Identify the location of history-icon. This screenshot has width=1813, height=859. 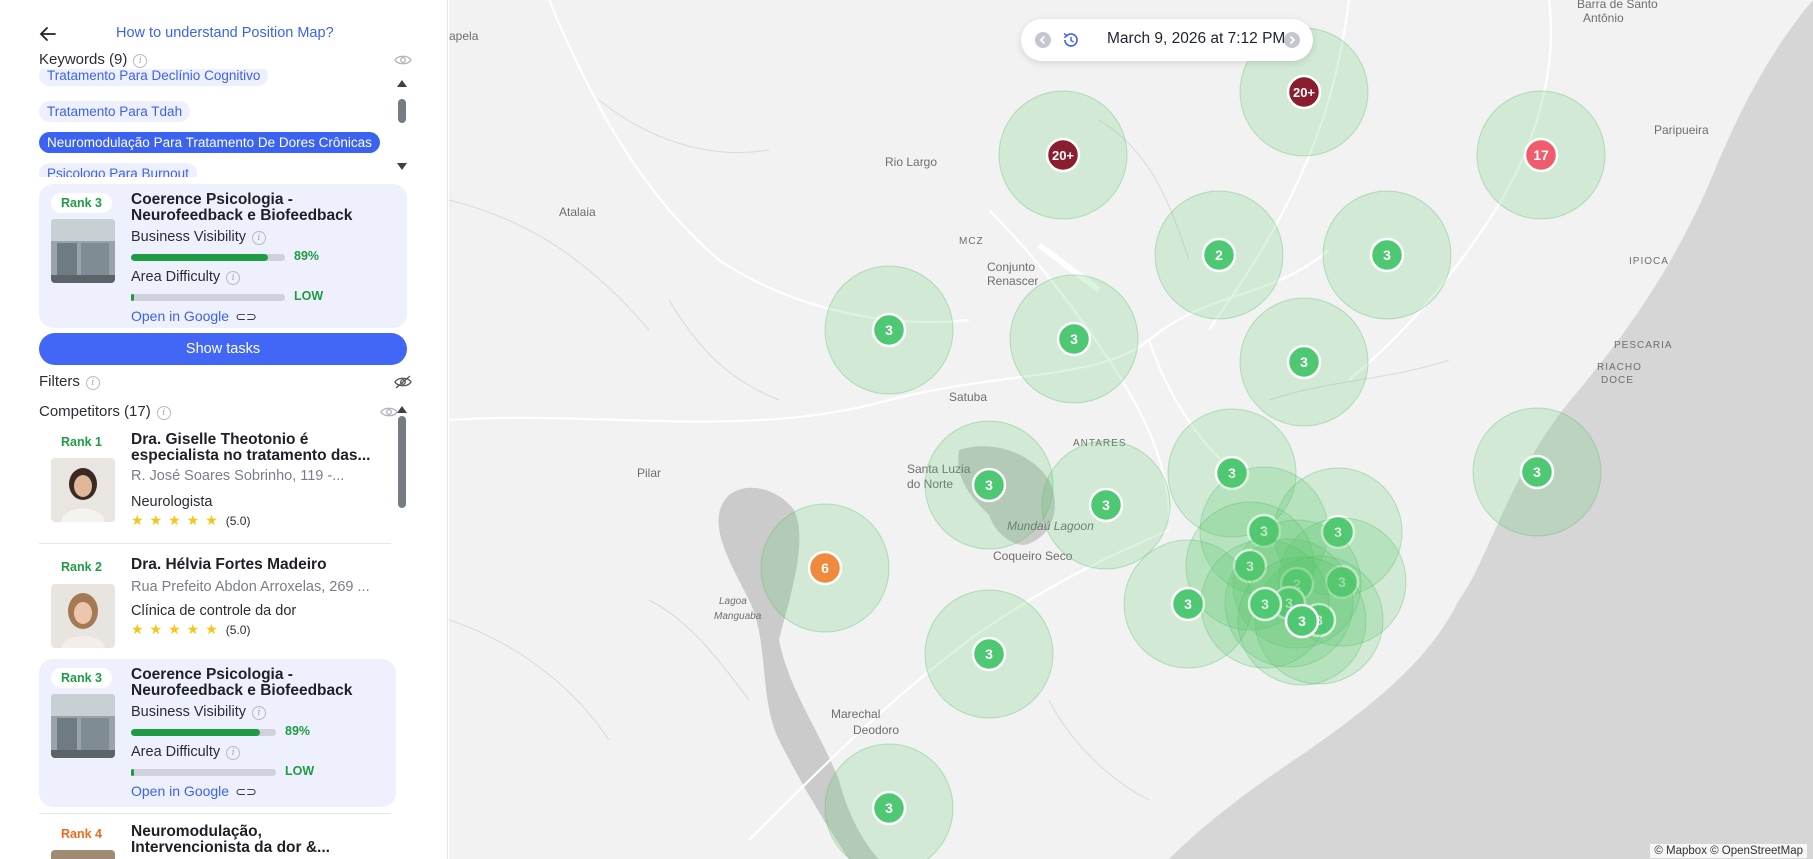
(1071, 40).